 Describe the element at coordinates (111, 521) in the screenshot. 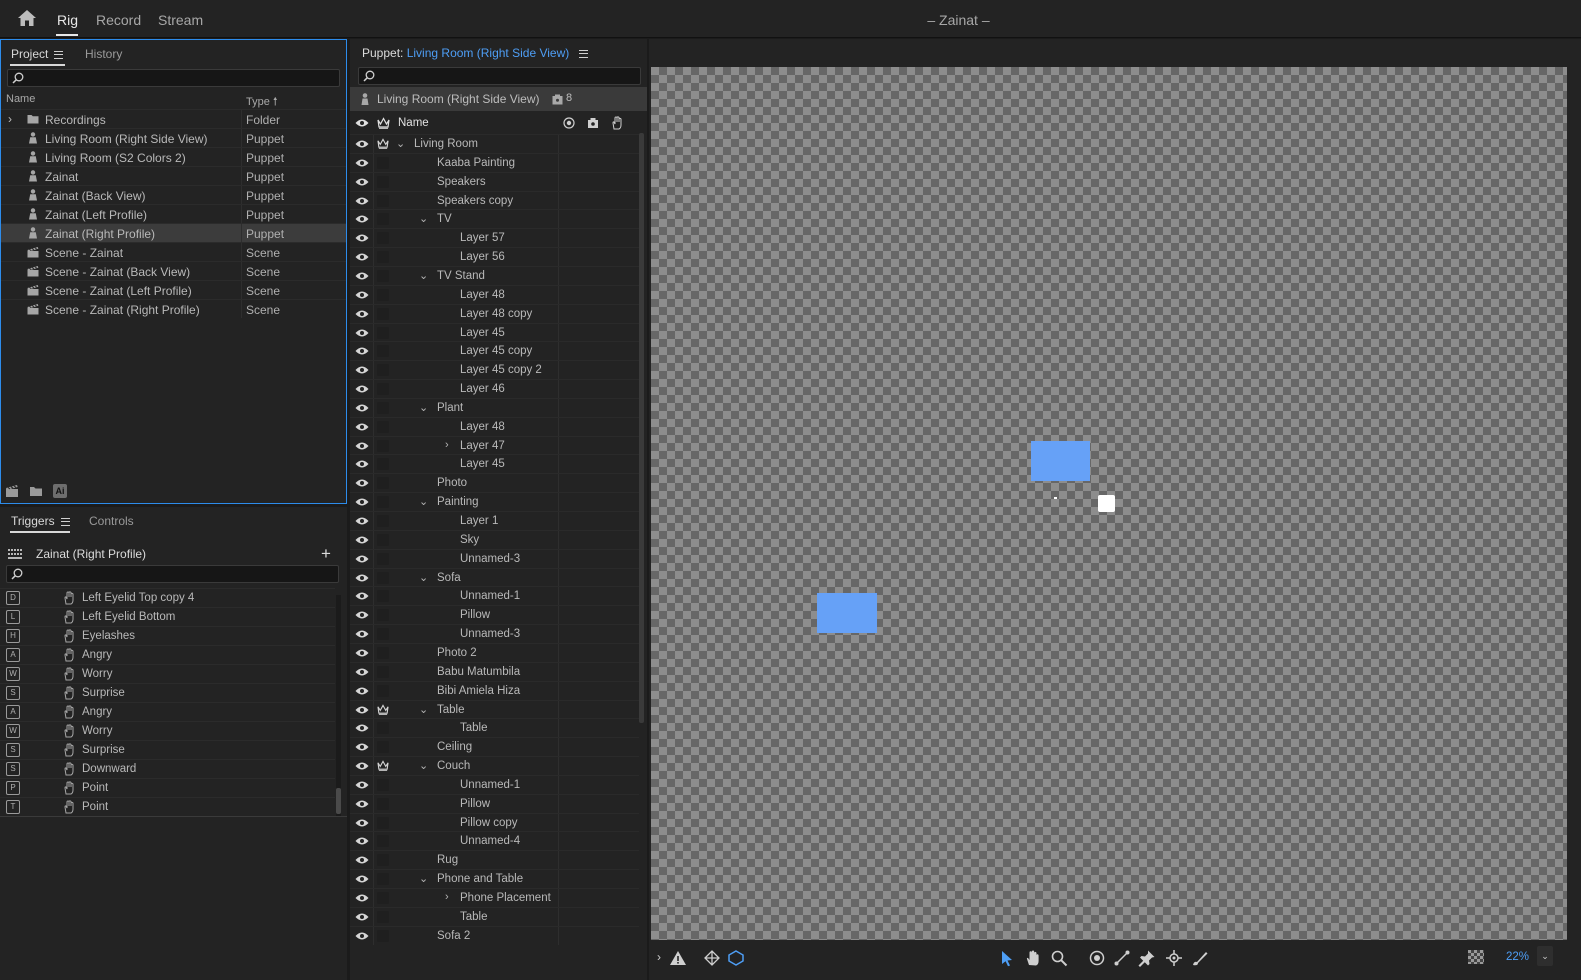

I see `tab-controls: Controls` at that location.